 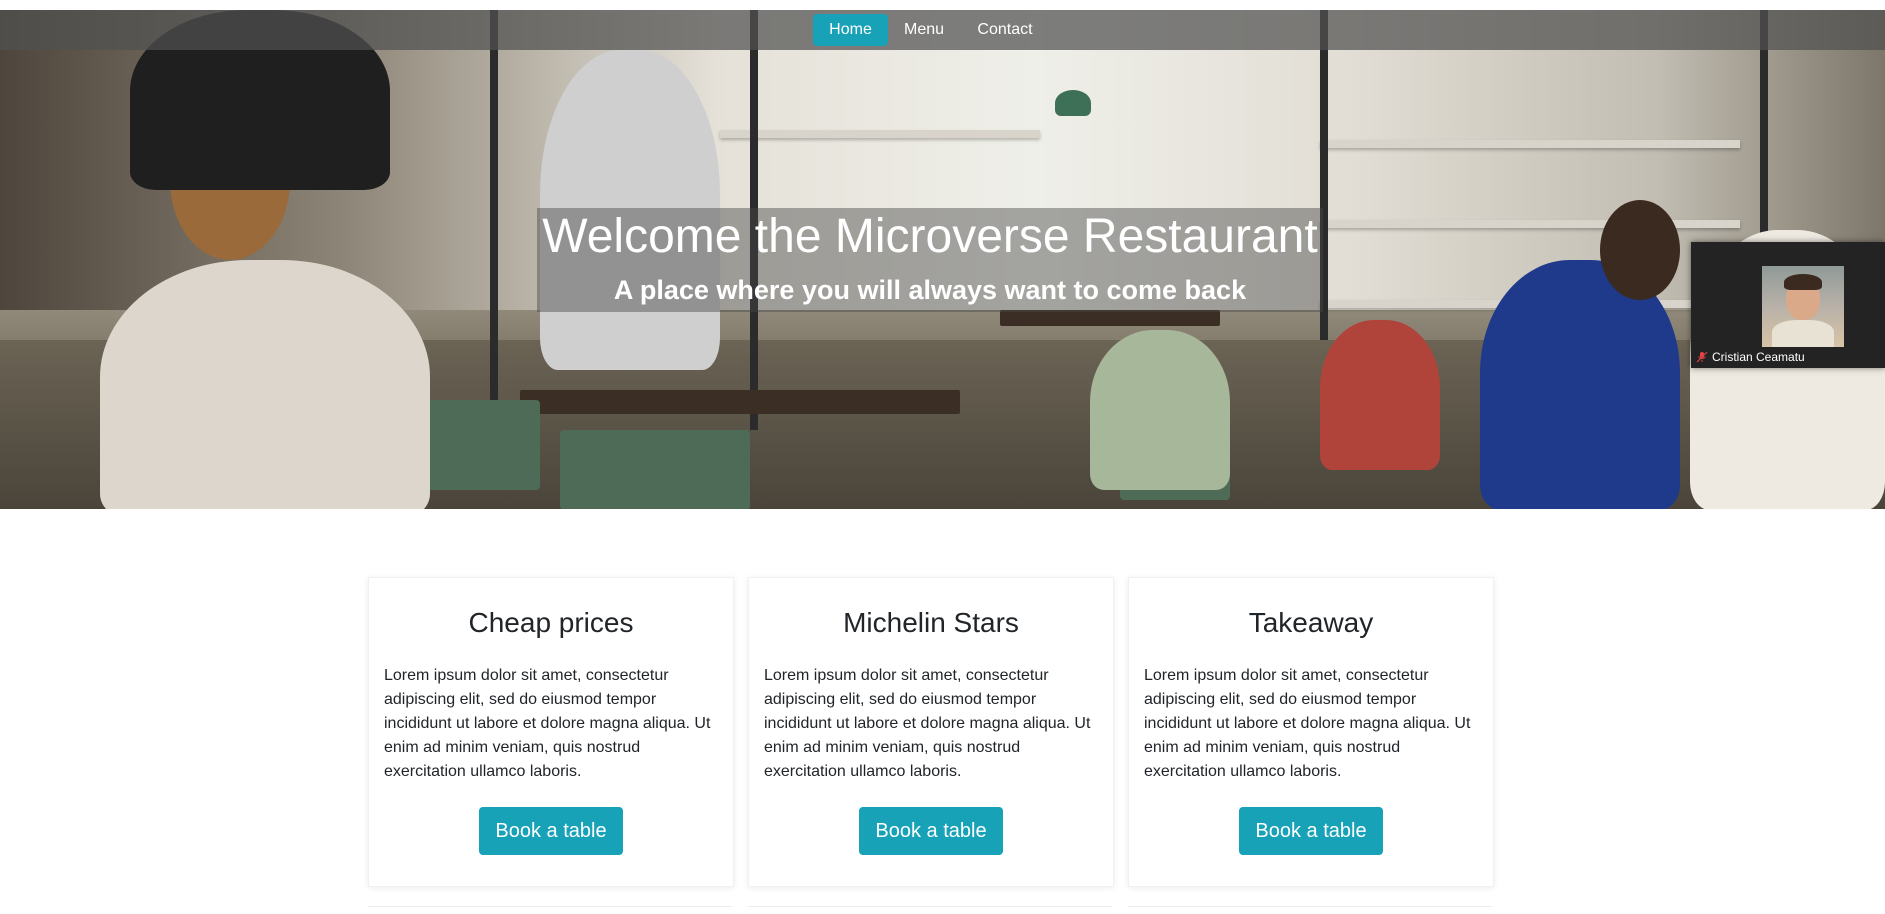 What do you see at coordinates (1005, 30) in the screenshot?
I see `nav-item-contact: Contact` at bounding box center [1005, 30].